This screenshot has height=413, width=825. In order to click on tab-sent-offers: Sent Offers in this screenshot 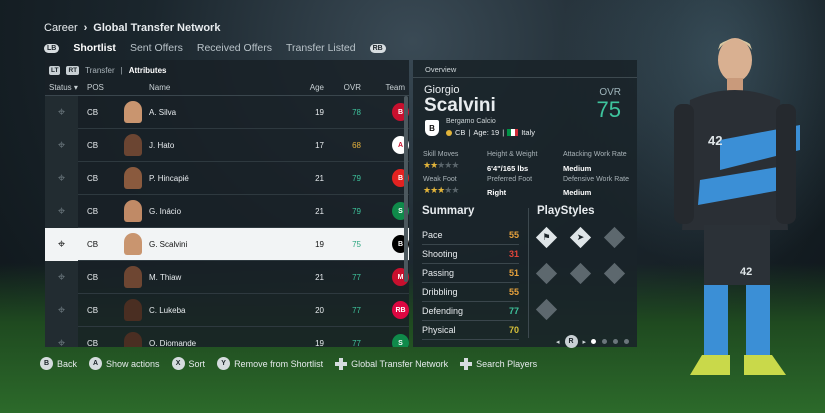, I will do `click(156, 48)`.